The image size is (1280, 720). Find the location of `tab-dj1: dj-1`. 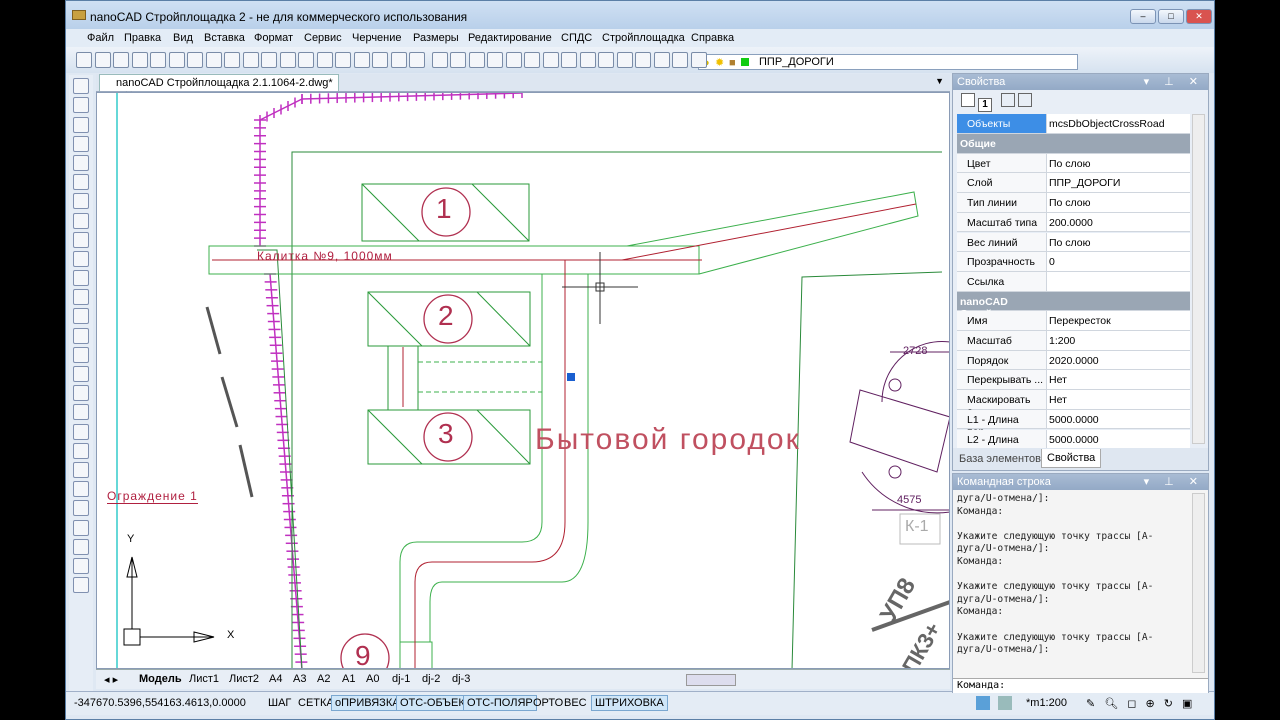

tab-dj1: dj-1 is located at coordinates (401, 679).